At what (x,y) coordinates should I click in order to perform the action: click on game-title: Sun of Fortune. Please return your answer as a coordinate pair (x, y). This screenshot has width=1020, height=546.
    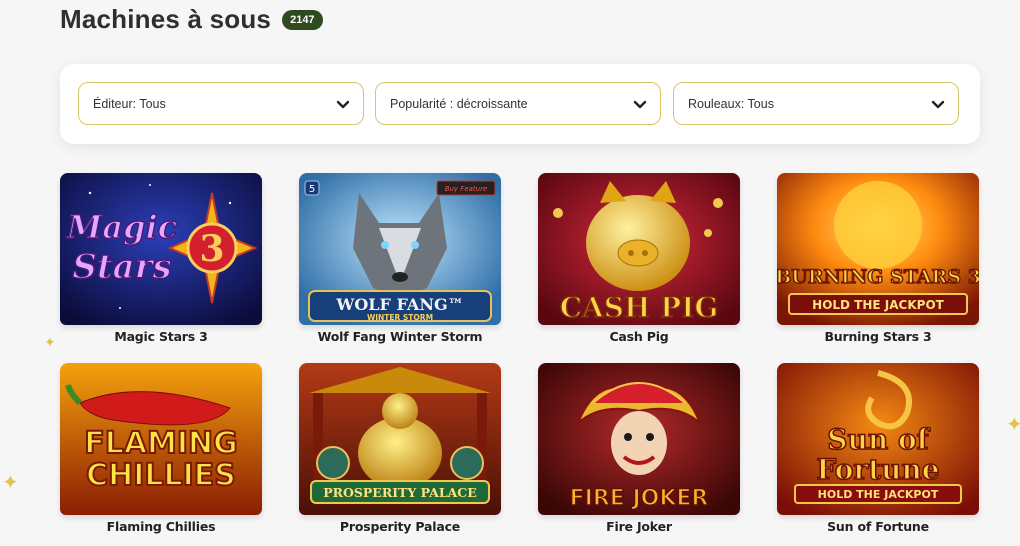
    Looking at the image, I should click on (878, 526).